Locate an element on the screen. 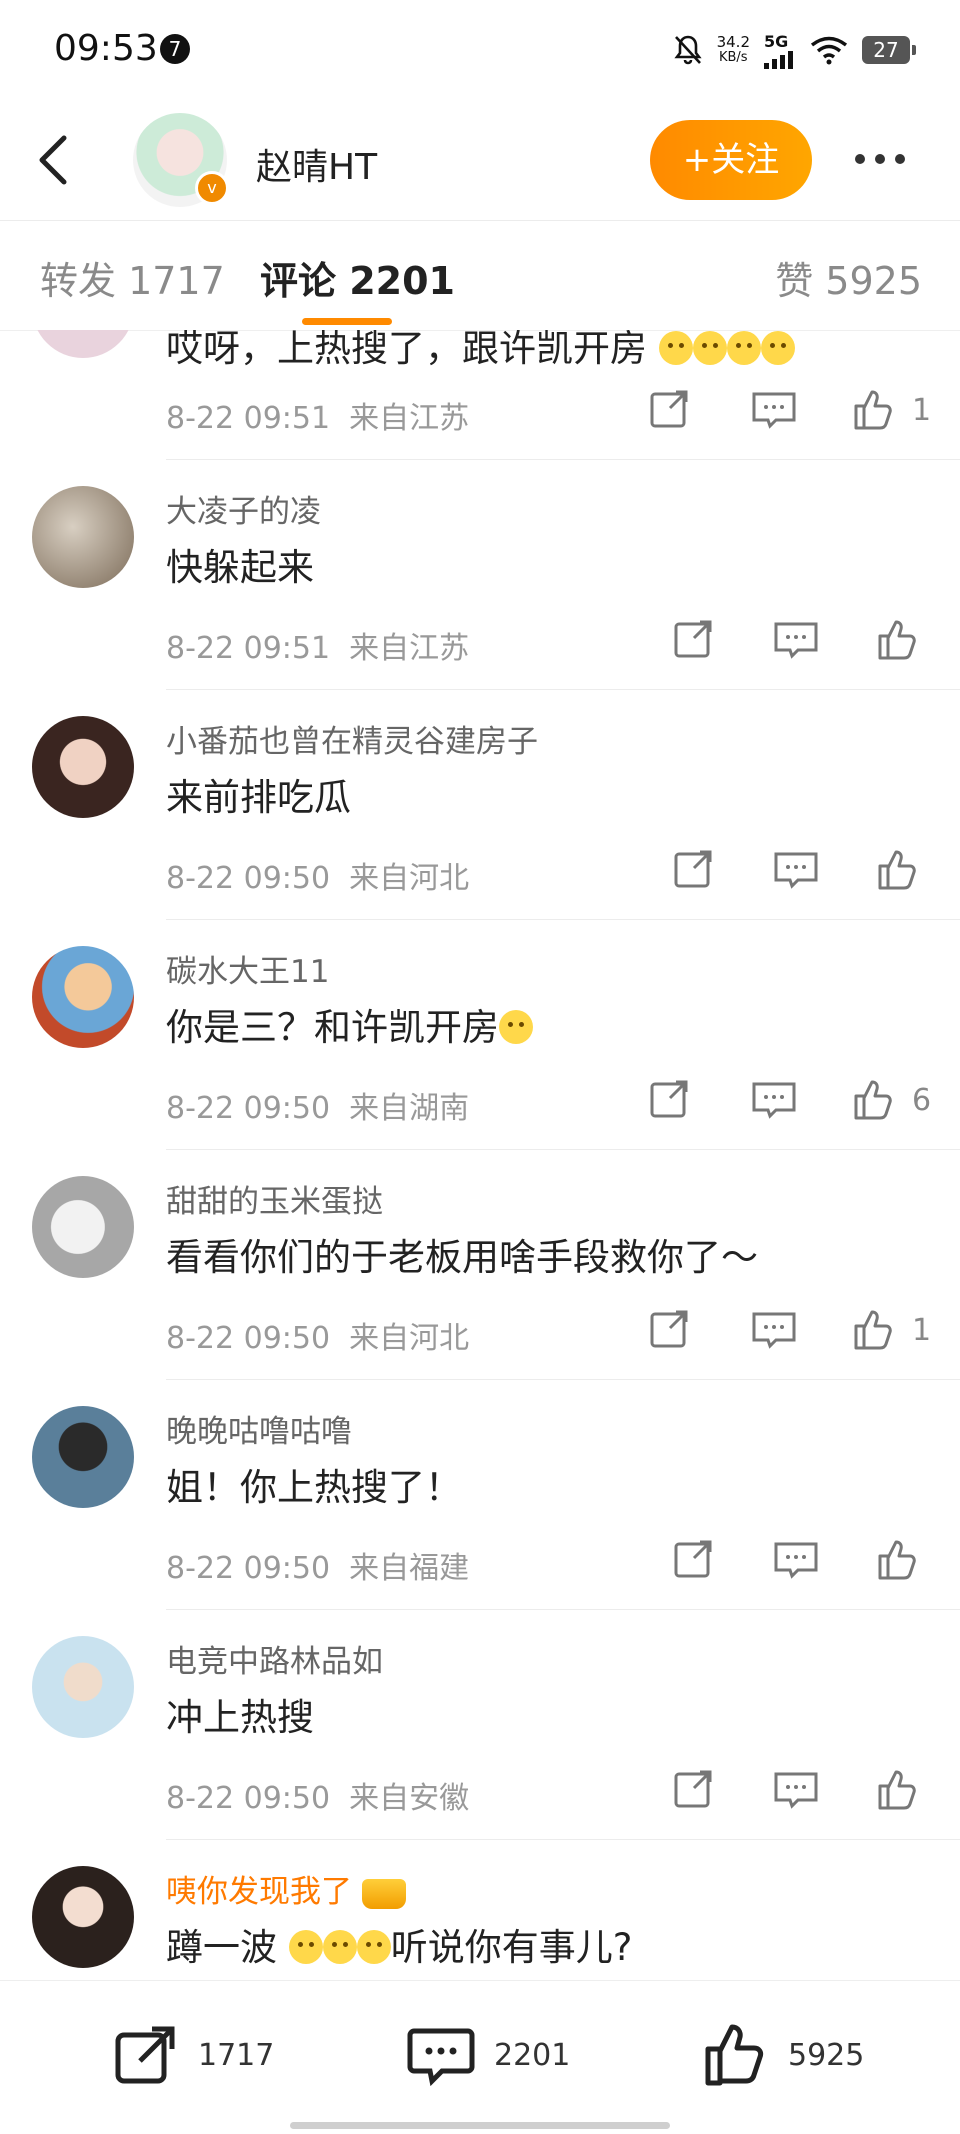 The image size is (960, 2134). tab-repost: 转发 1717 is located at coordinates (132, 277).